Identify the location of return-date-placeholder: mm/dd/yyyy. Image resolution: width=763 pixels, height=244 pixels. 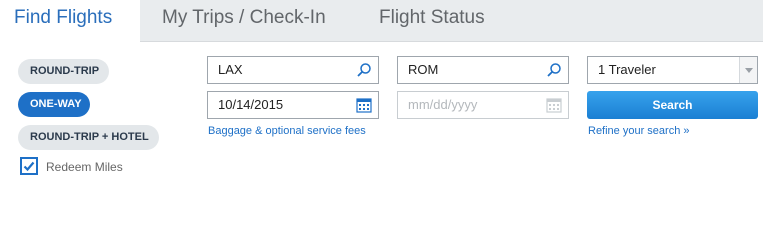
(443, 104).